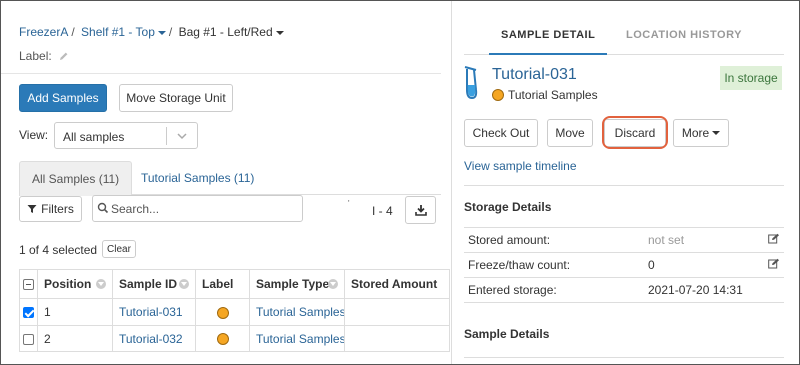  Describe the element at coordinates (126, 135) in the screenshot. I see `view-select: All samples` at that location.